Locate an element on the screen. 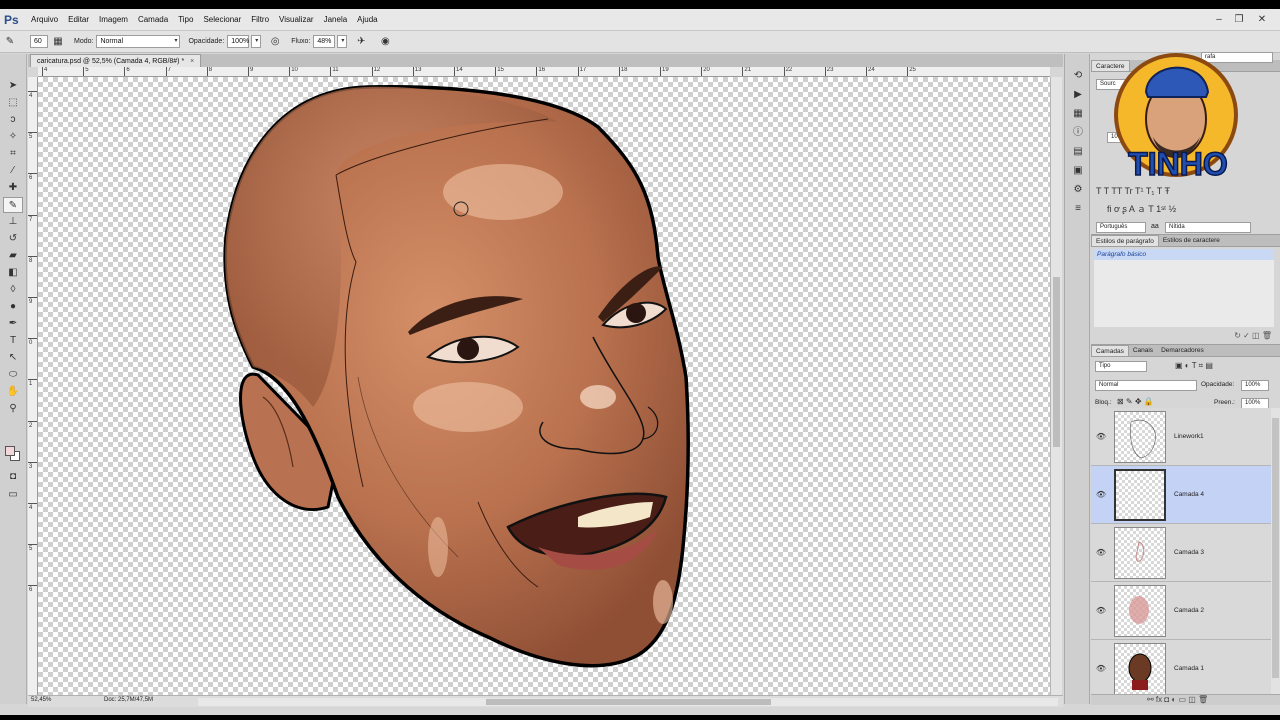 Image resolution: width=1280 pixels, height=720 pixels. shape-tool-icon: ⬭ is located at coordinates (13, 375).